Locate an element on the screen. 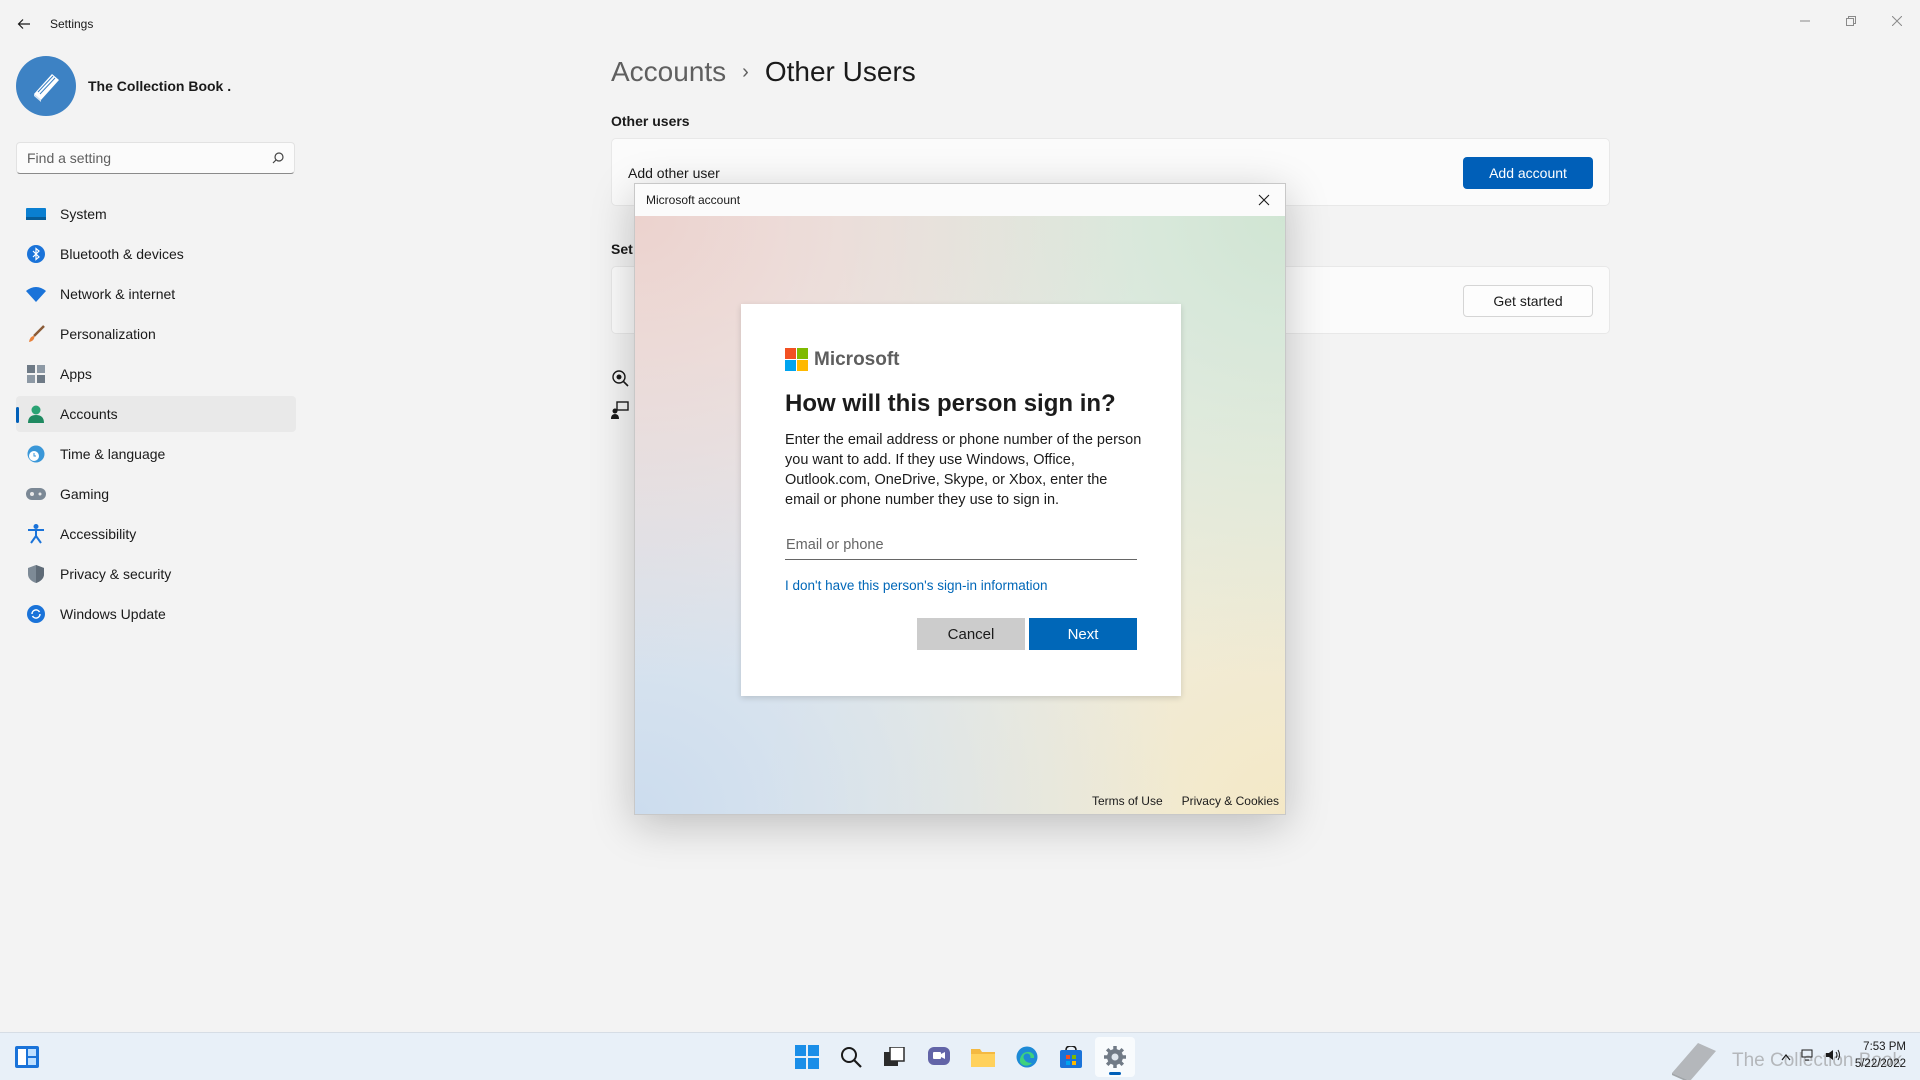  clock-time: 7:53 PM is located at coordinates (1884, 1047).